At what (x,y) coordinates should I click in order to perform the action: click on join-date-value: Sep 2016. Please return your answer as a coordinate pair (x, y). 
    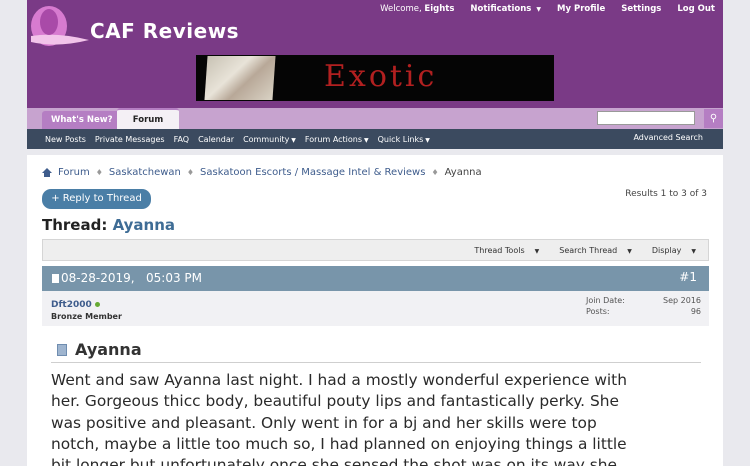
    Looking at the image, I should click on (682, 300).